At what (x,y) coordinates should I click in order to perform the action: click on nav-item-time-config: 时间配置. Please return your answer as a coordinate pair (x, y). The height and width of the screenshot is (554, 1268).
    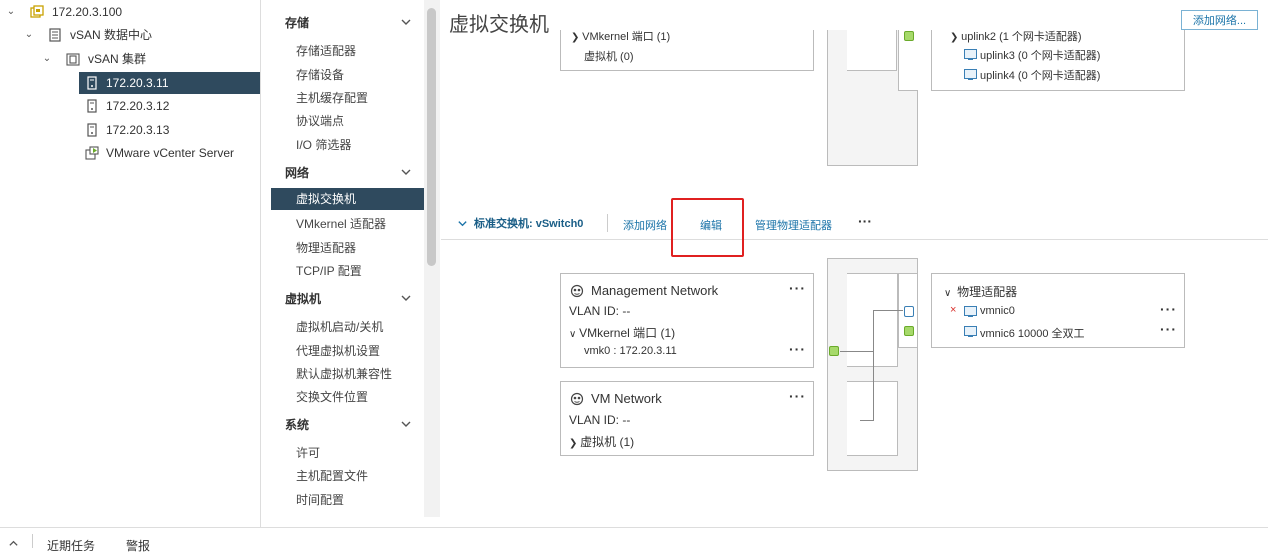
    Looking at the image, I should click on (320, 499).